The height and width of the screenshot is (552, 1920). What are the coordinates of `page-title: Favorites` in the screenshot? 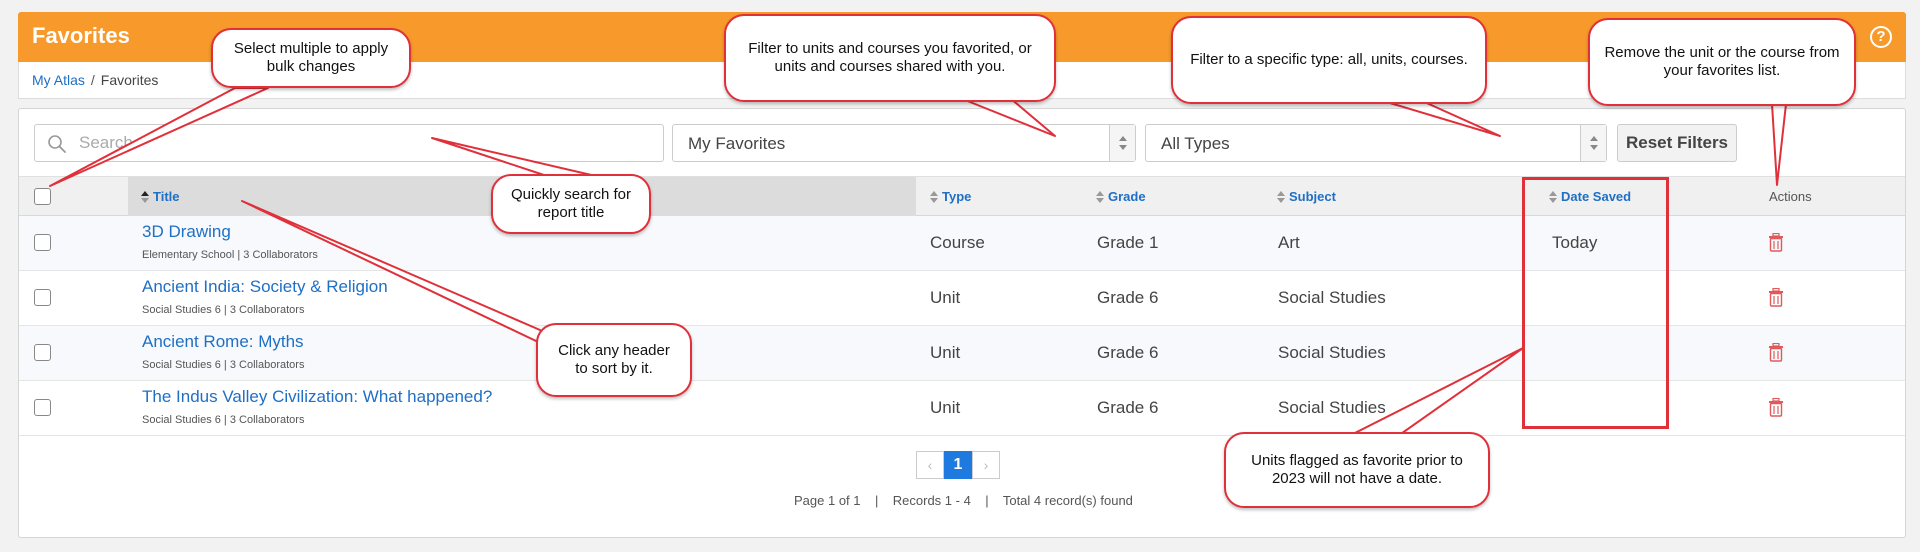 It's located at (81, 35).